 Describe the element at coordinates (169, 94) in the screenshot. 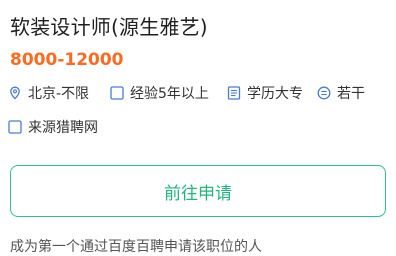

I see `tag-experience-label: 经验5年以上` at that location.